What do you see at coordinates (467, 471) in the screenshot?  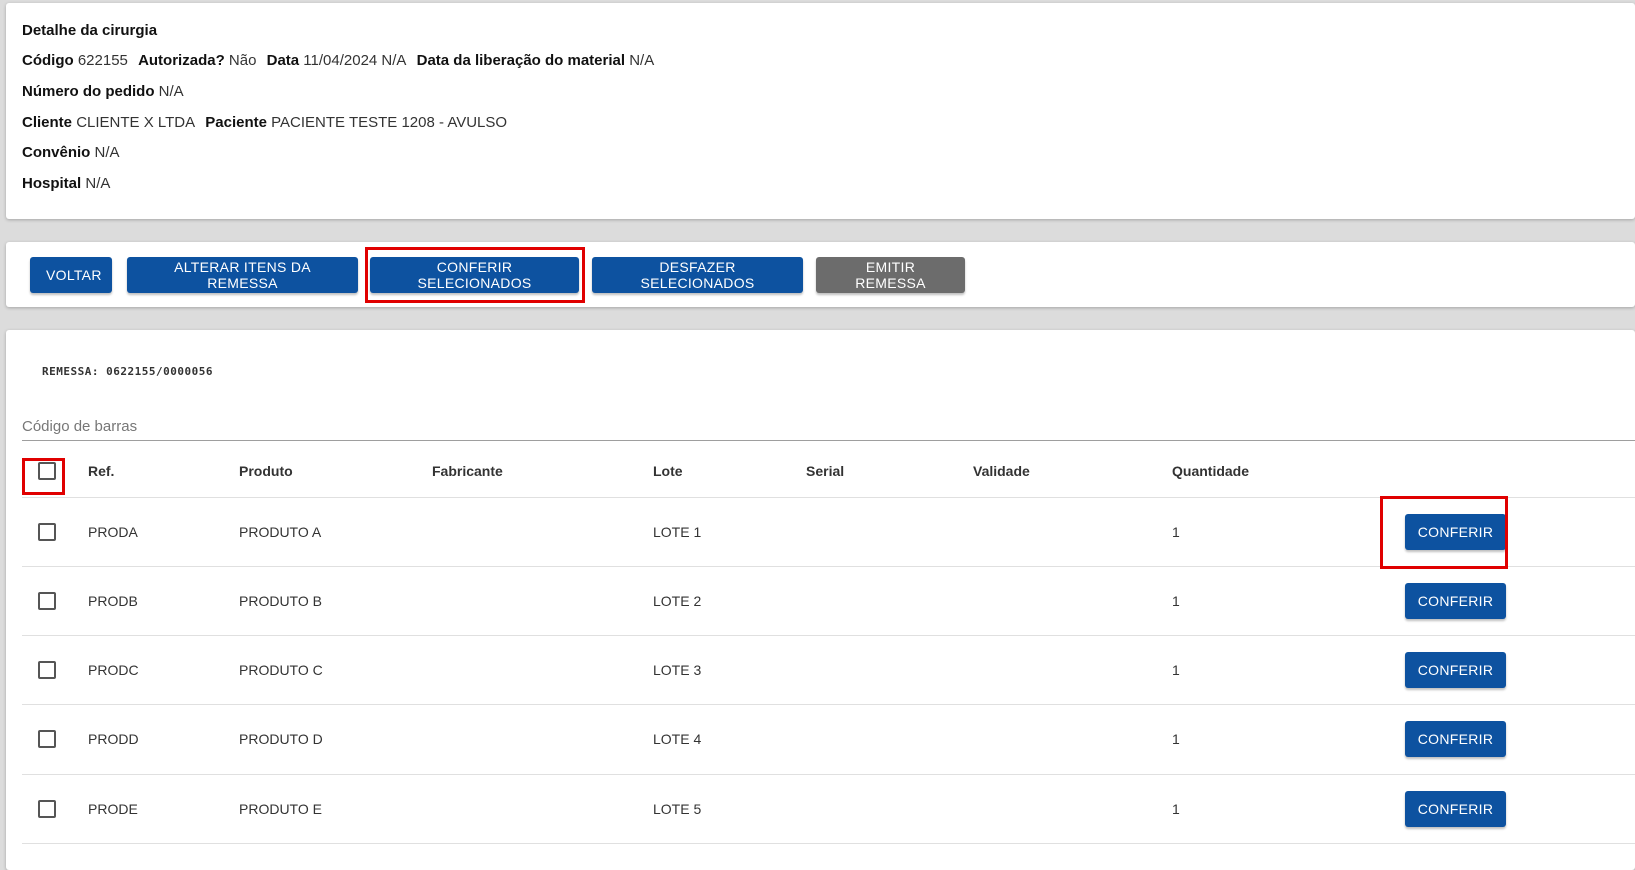 I see `column-header-fabricante: Fabricante` at bounding box center [467, 471].